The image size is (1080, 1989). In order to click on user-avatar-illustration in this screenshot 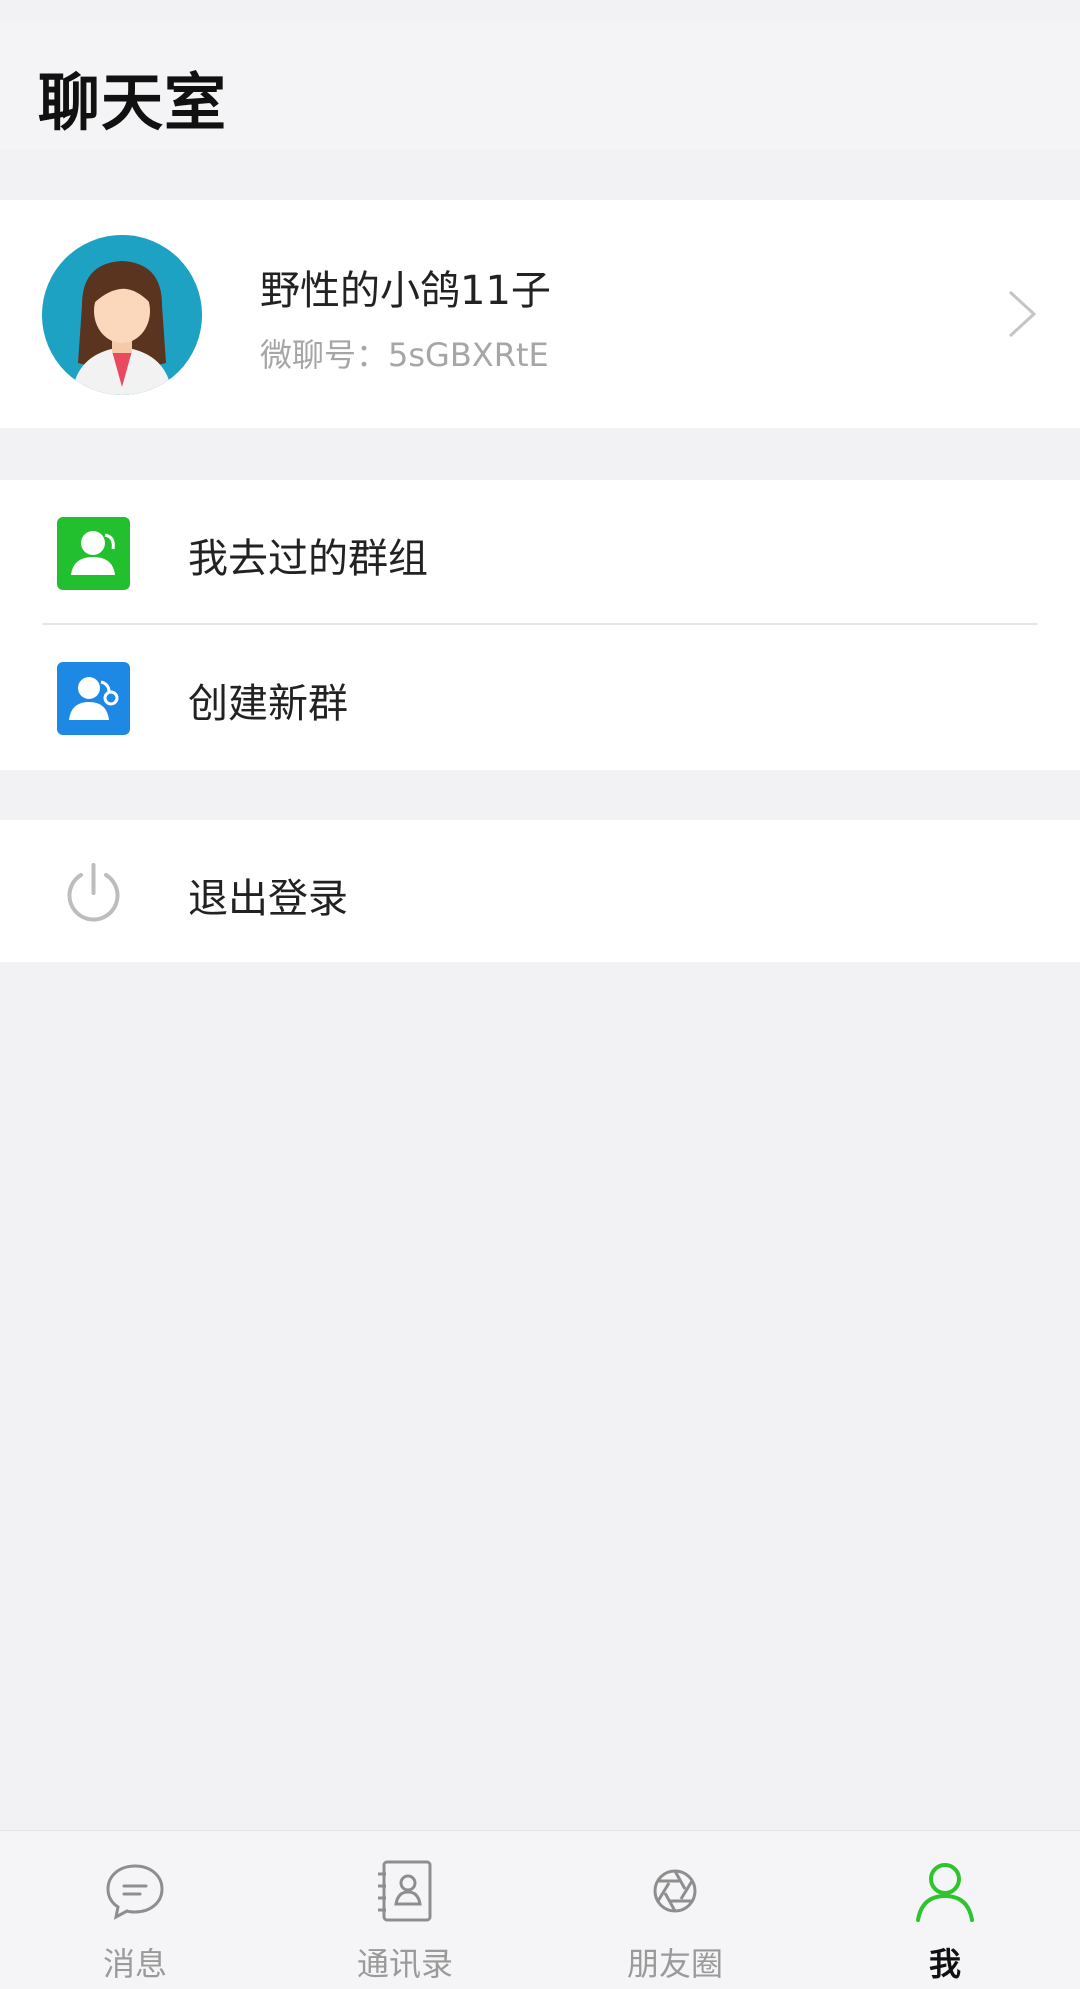, I will do `click(122, 315)`.